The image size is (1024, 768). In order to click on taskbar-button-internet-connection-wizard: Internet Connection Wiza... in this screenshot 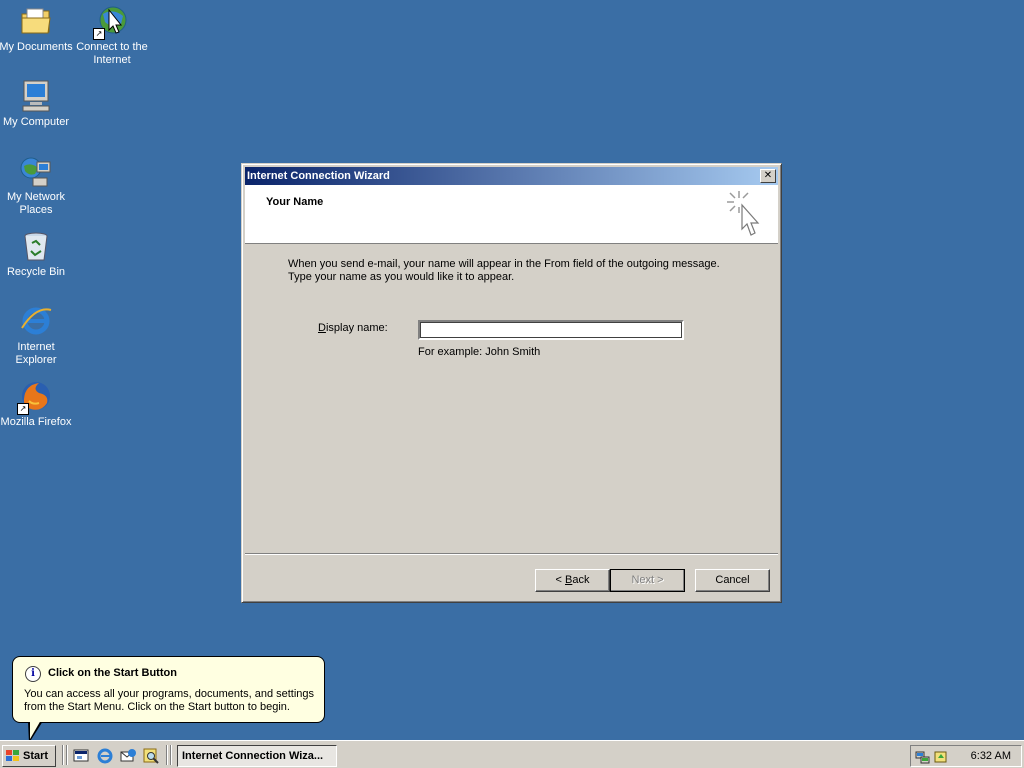, I will do `click(257, 756)`.